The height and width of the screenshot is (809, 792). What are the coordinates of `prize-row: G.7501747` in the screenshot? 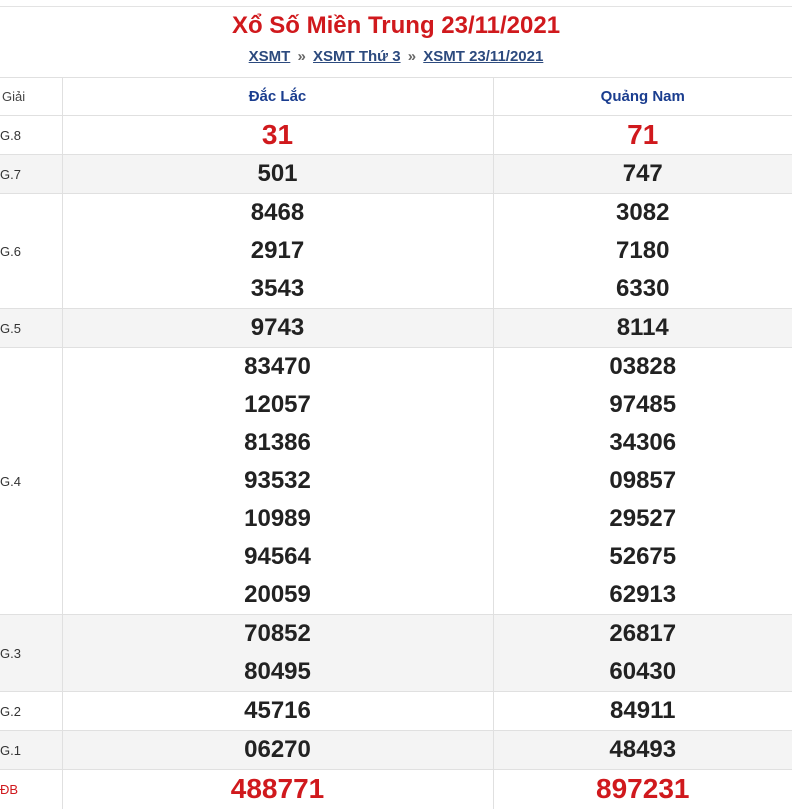 It's located at (396, 174).